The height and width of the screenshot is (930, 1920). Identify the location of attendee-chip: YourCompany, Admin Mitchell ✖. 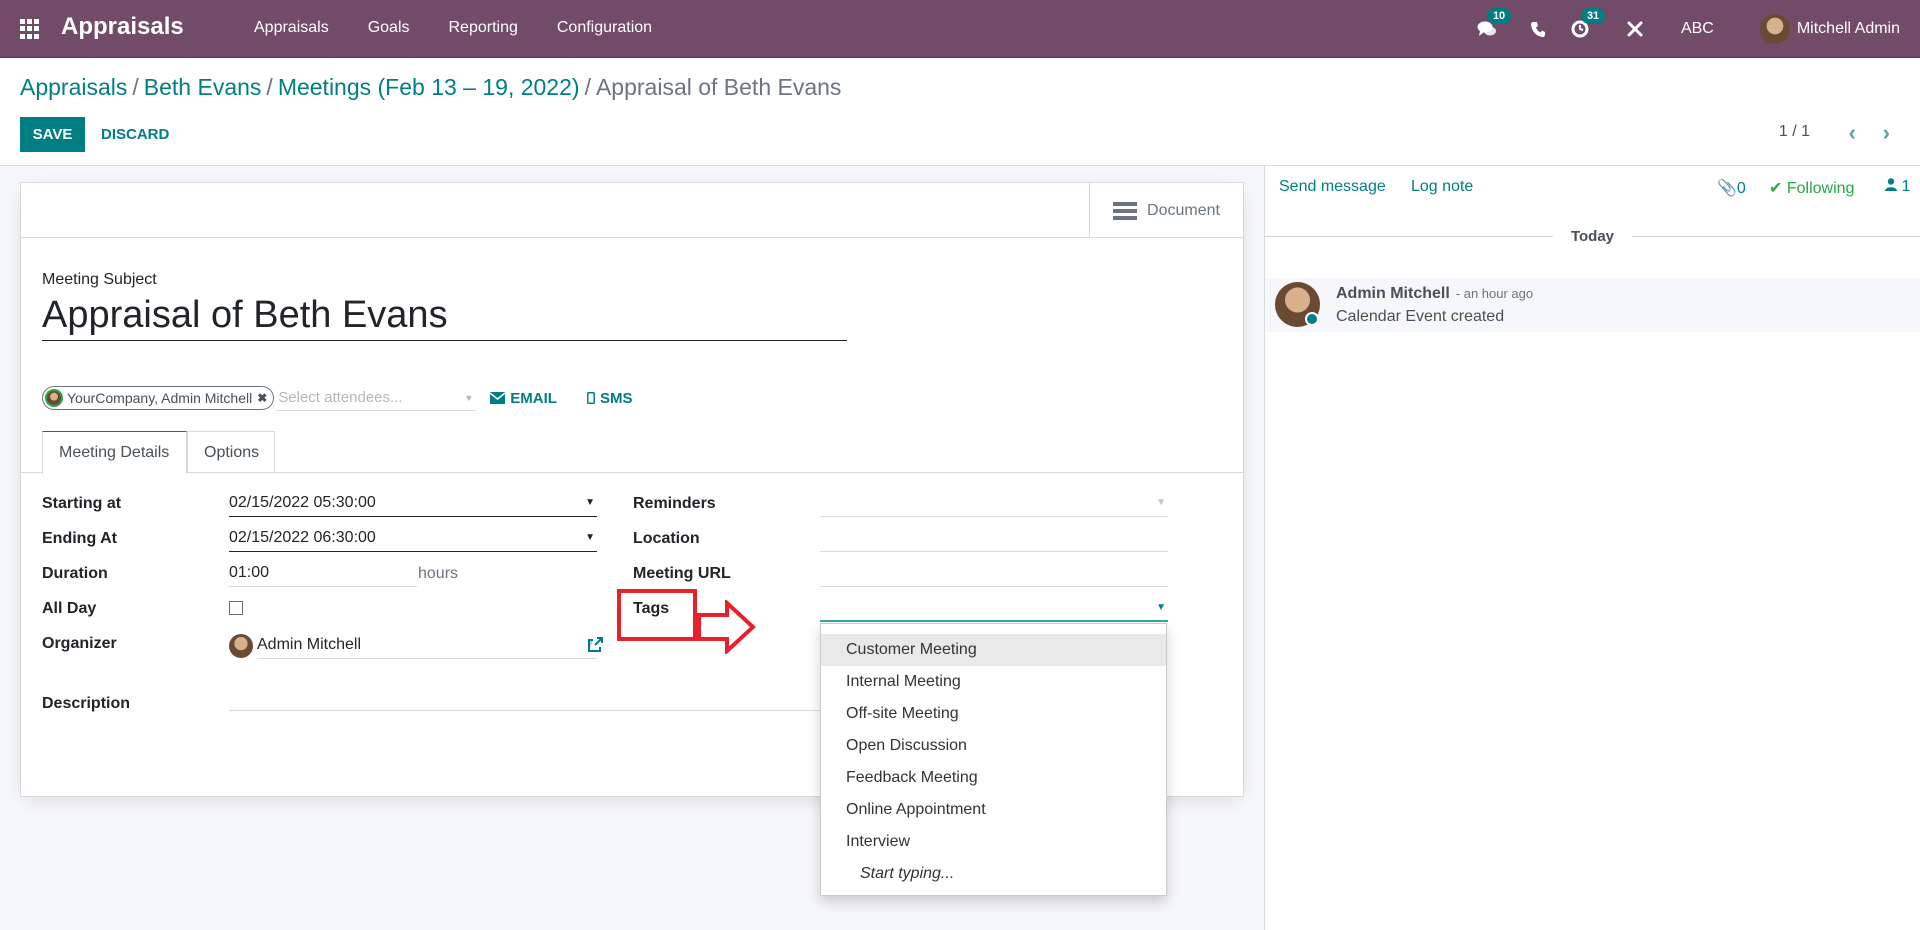
(158, 398).